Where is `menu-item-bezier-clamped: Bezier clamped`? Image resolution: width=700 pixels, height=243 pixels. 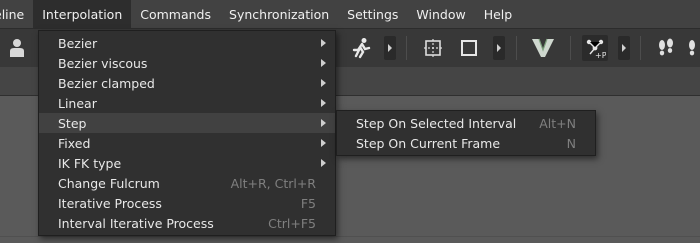 menu-item-bezier-clamped: Bezier clamped is located at coordinates (187, 83).